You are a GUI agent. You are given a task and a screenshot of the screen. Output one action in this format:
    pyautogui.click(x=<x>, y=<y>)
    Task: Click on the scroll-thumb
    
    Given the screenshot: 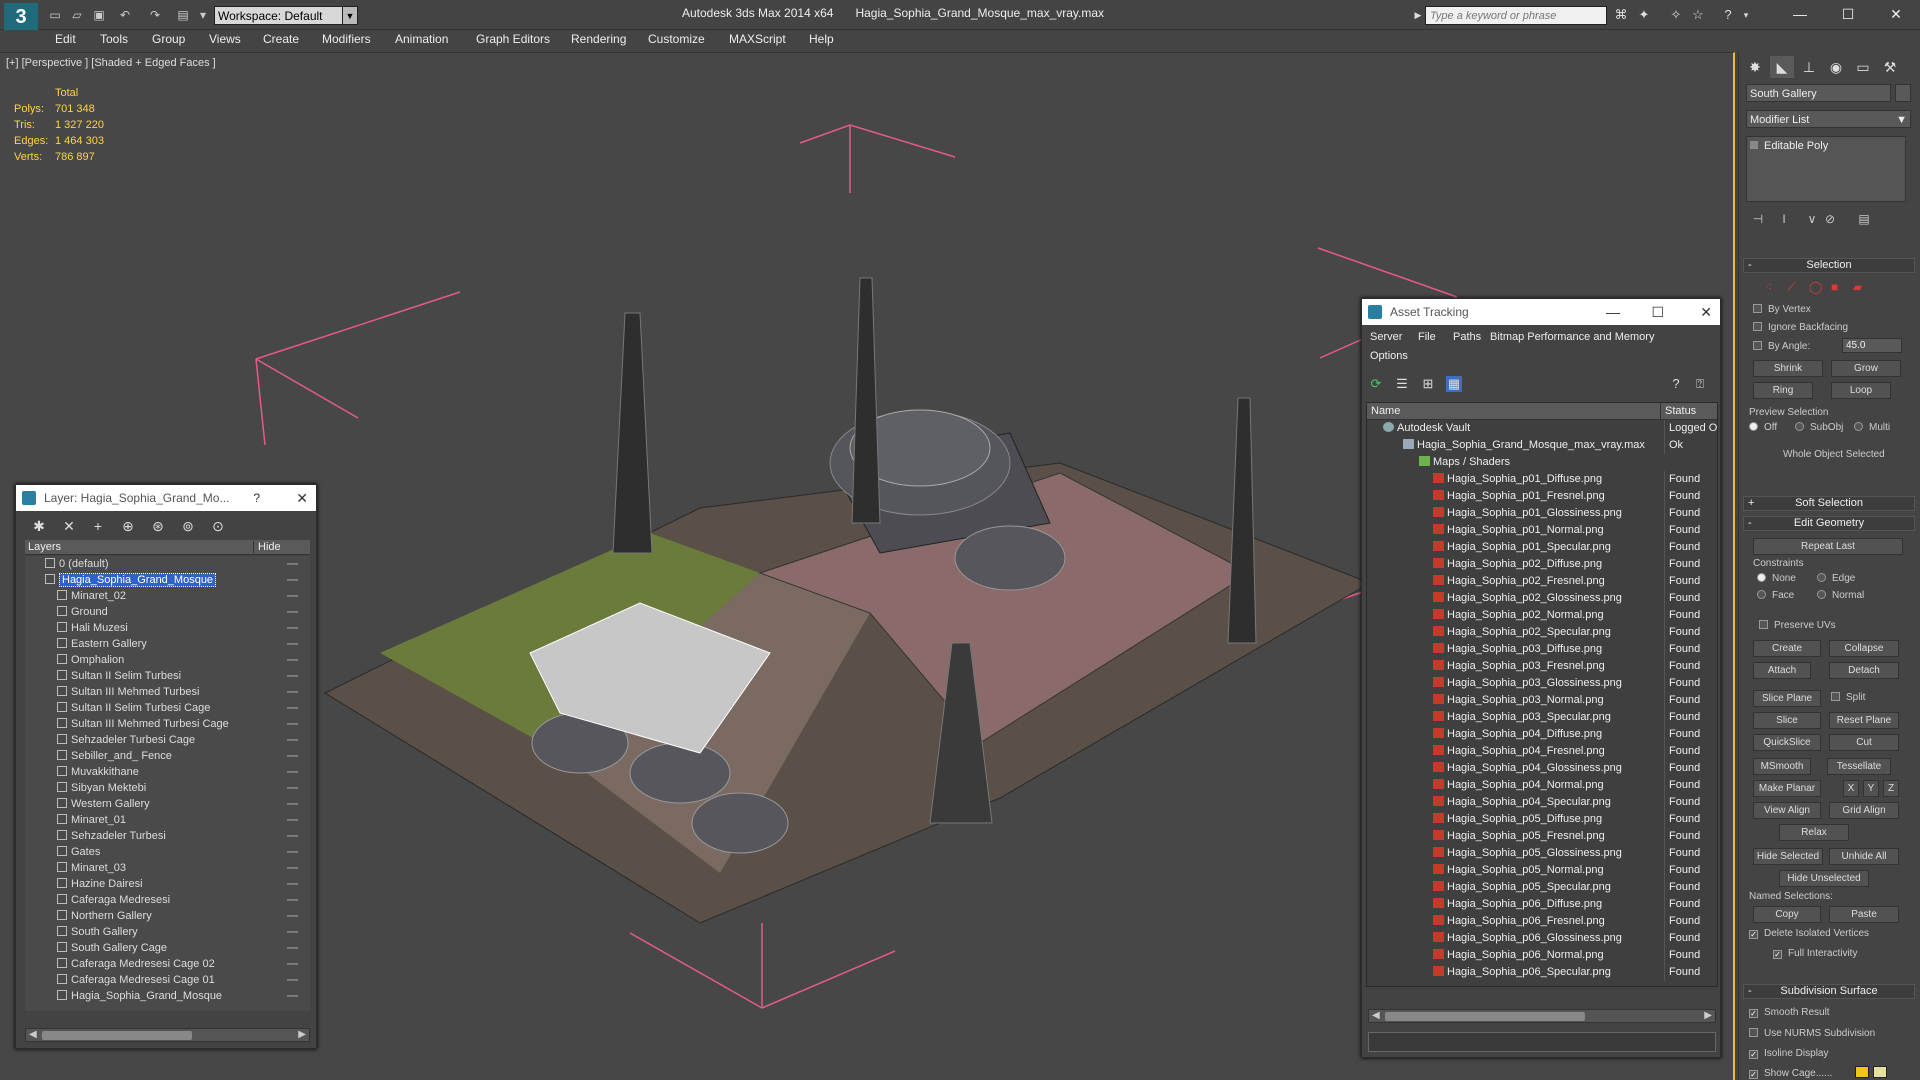 What is the action you would take?
    pyautogui.click(x=1485, y=1016)
    